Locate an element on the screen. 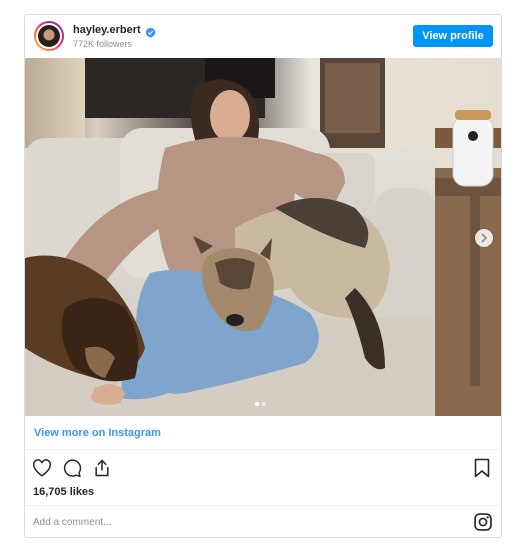 The height and width of the screenshot is (554, 519). carousel-next-button is located at coordinates (484, 238).